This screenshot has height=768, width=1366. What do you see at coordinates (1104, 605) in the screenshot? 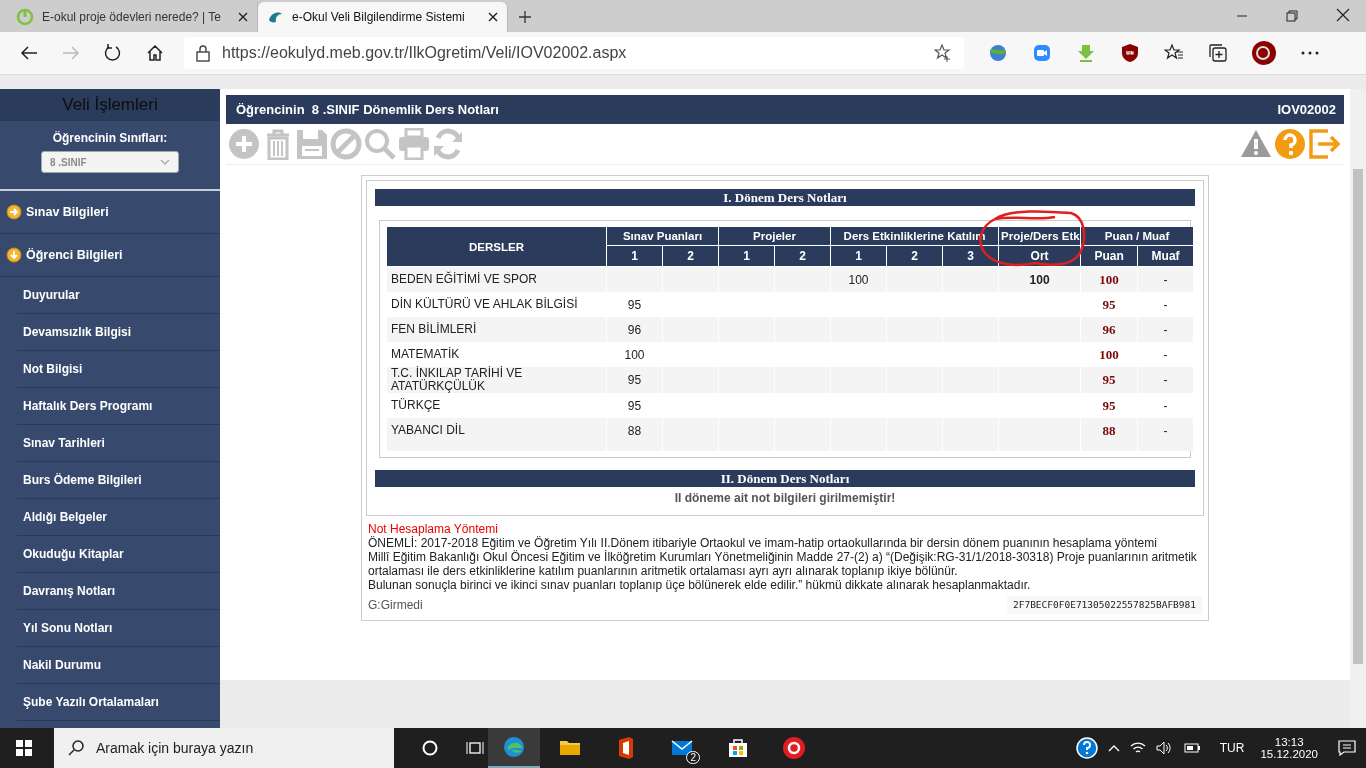
I see `hash-code: 2F7BECF0F0E71305022557825BAFB981` at bounding box center [1104, 605].